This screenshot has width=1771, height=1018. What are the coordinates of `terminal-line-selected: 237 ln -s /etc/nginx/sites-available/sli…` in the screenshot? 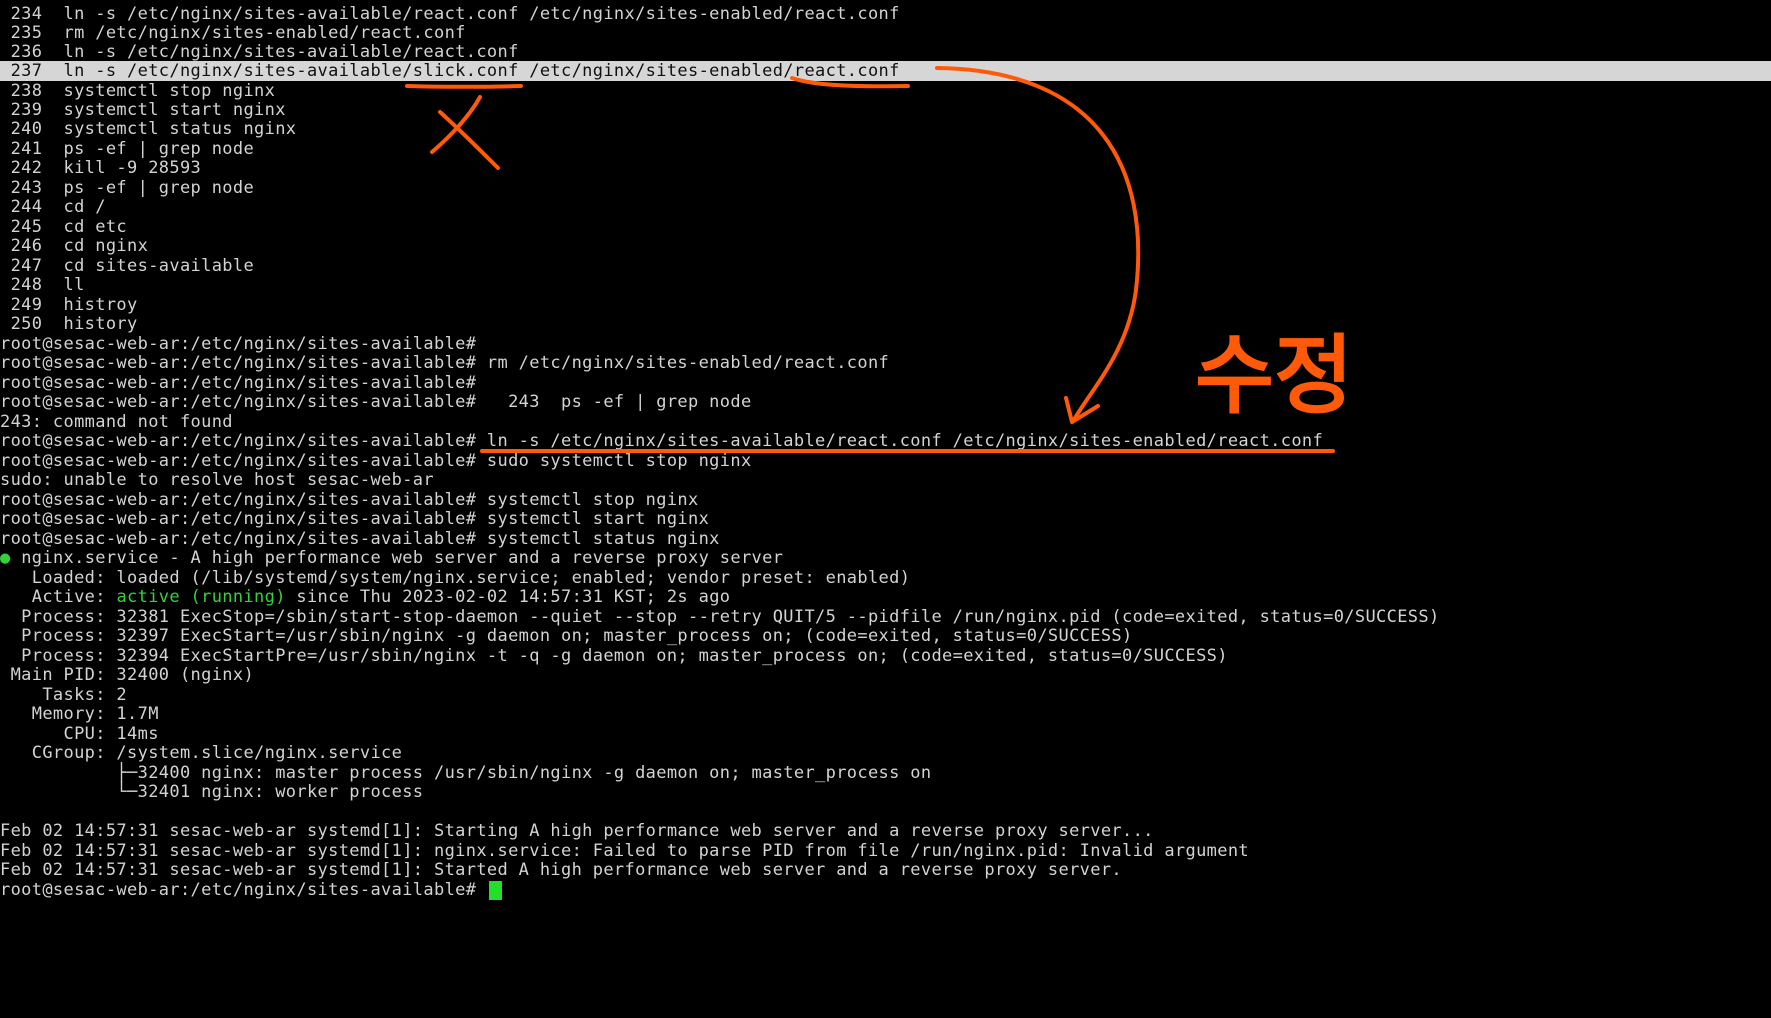 It's located at (885, 71).